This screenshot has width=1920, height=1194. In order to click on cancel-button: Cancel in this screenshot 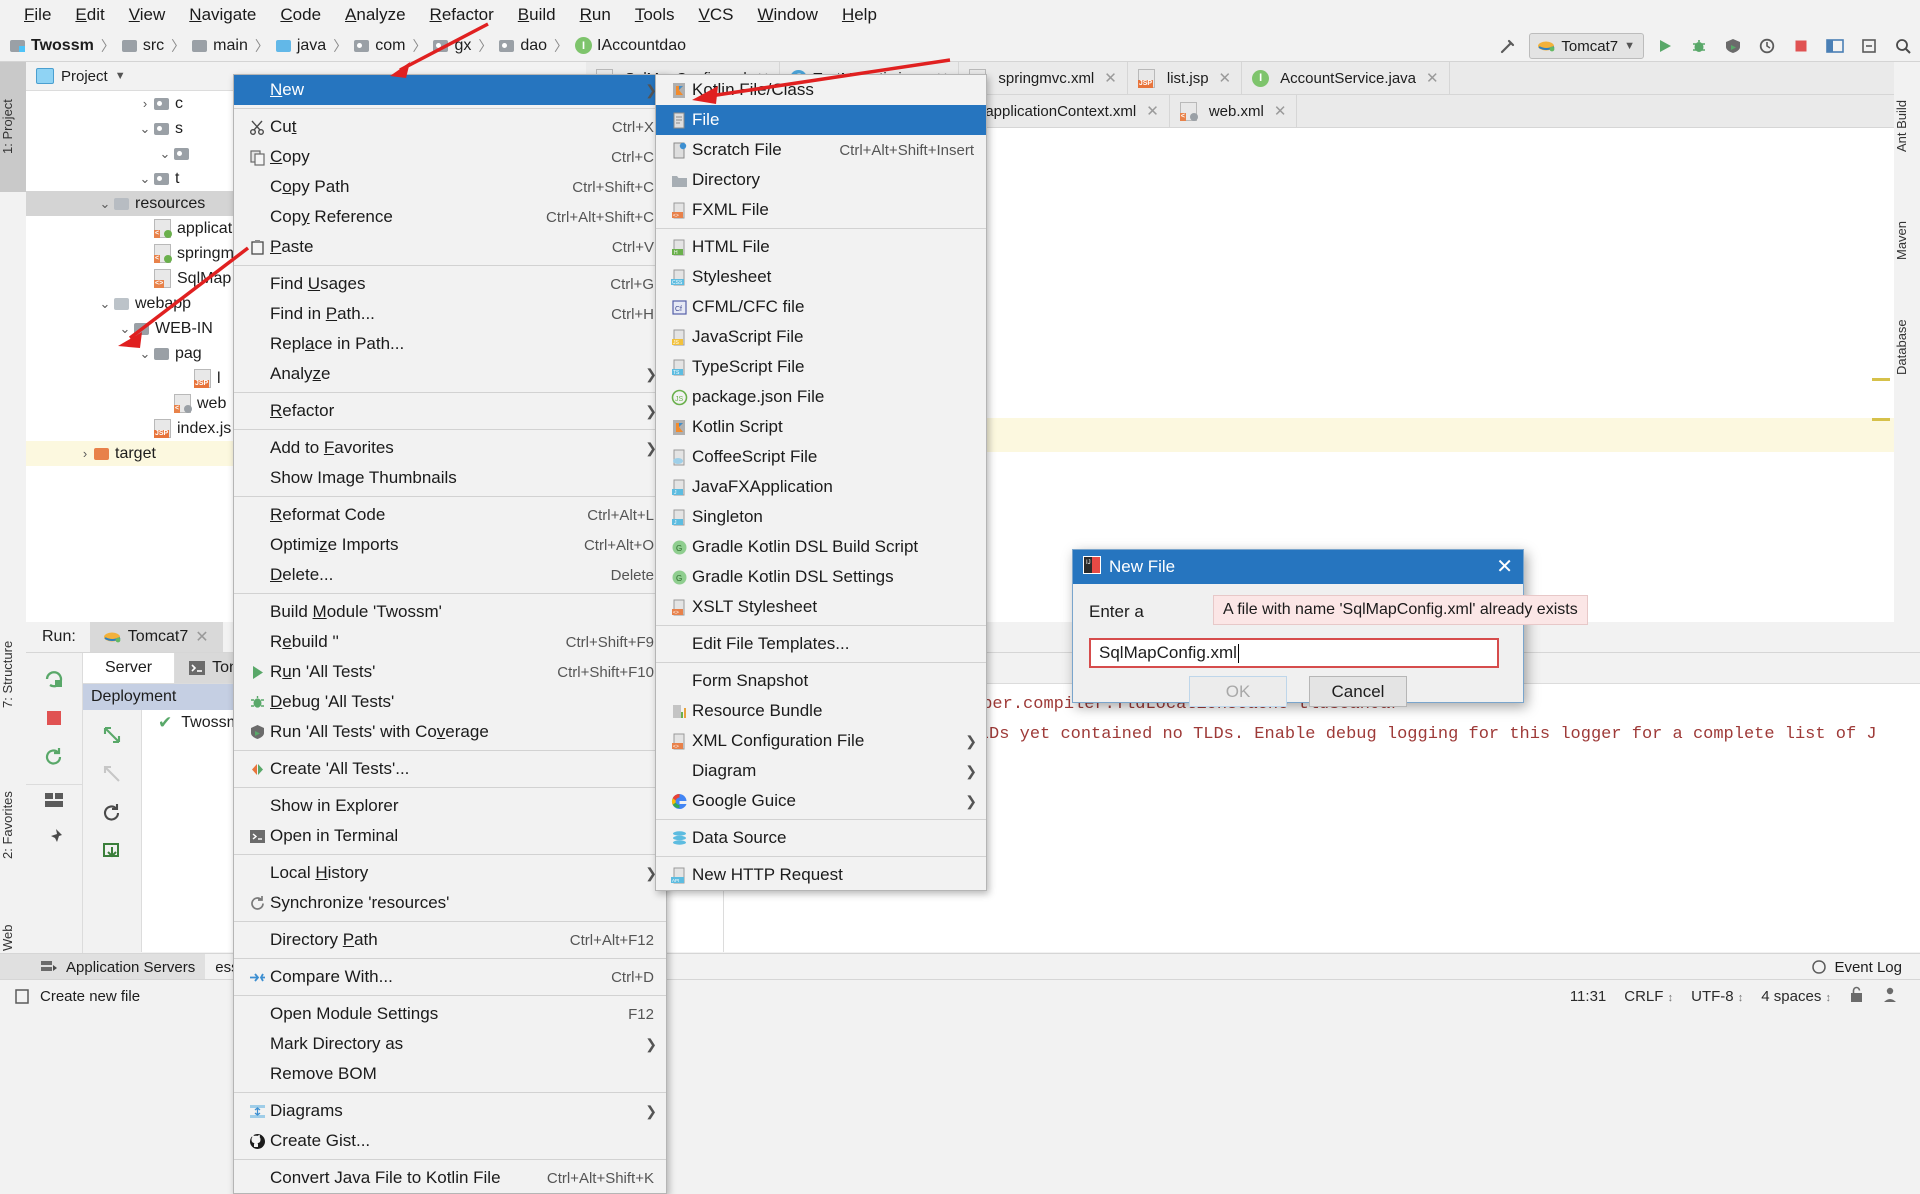, I will do `click(1358, 691)`.